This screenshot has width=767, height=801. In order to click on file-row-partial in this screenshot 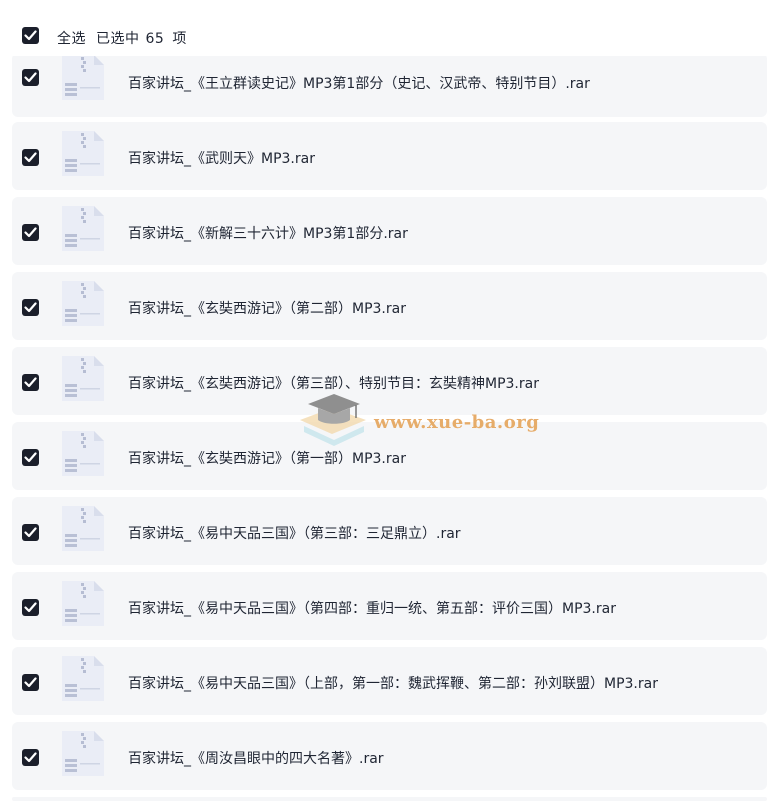, I will do `click(389, 799)`.